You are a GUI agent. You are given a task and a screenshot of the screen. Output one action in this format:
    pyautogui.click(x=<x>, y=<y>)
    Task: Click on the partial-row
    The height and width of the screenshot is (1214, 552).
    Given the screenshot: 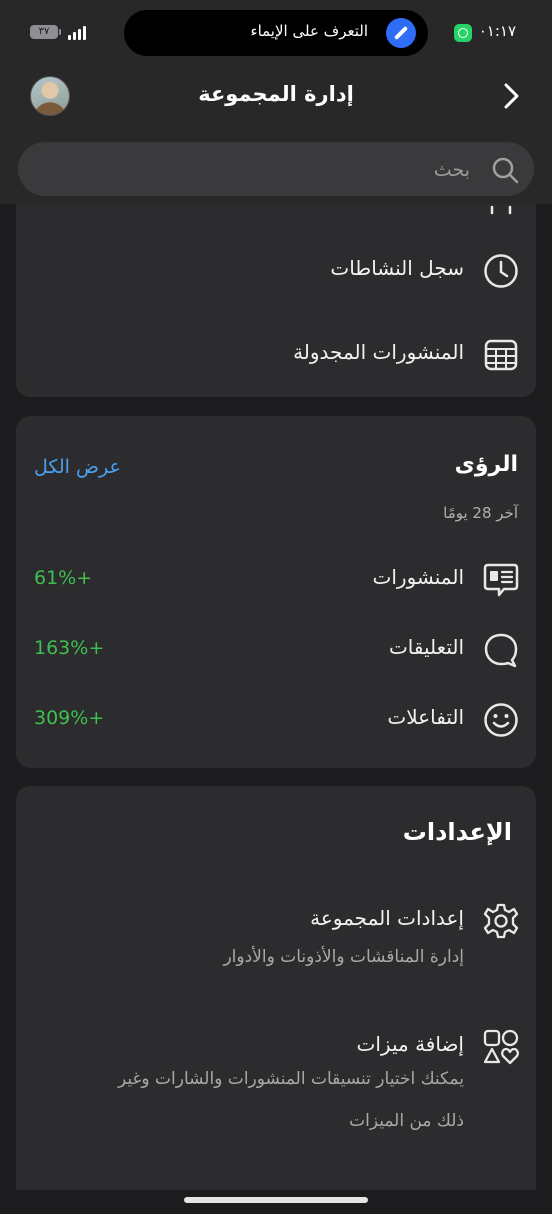 What is the action you would take?
    pyautogui.click(x=276, y=211)
    